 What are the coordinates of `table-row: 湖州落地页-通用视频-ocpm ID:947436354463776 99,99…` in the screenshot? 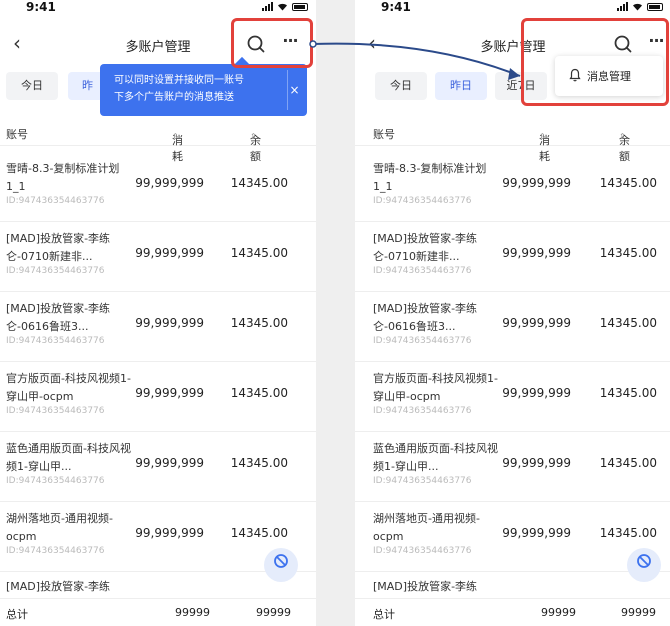 It's located at (512, 537).